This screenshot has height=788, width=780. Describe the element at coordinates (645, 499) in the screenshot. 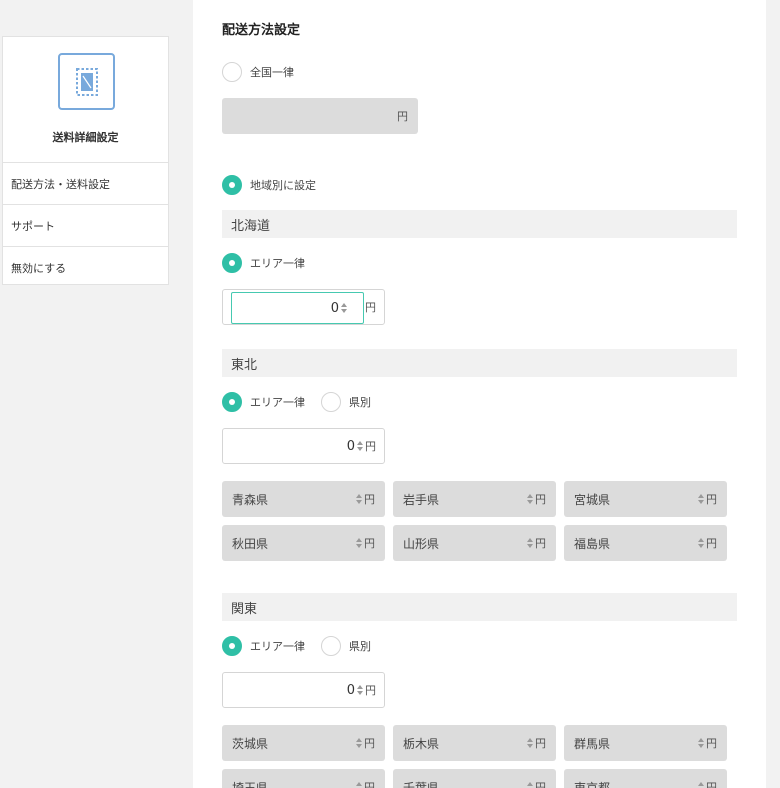

I see `pref-input-miyagi: 宮城県 円` at that location.